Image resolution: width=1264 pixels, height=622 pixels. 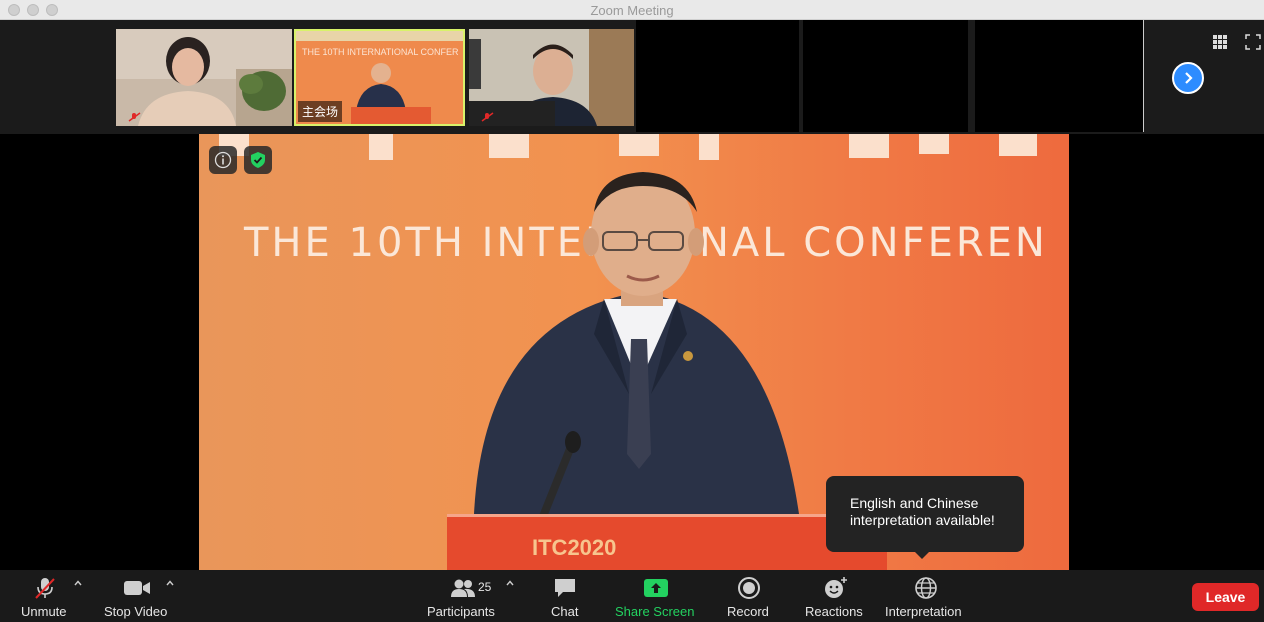 I want to click on reactions-button: Reactions, so click(x=835, y=596).